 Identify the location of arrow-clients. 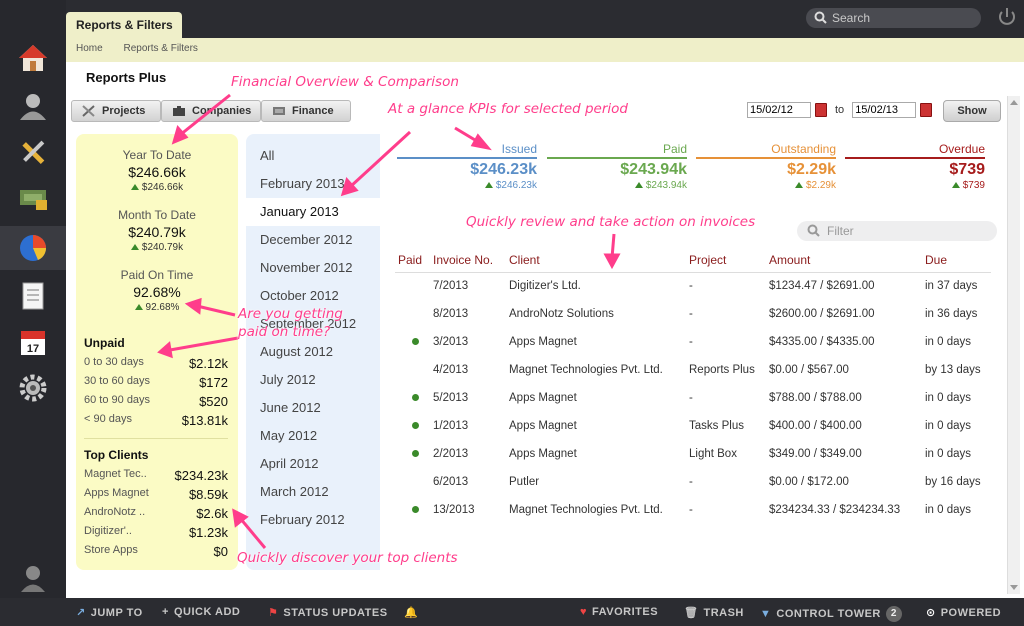
(252, 533).